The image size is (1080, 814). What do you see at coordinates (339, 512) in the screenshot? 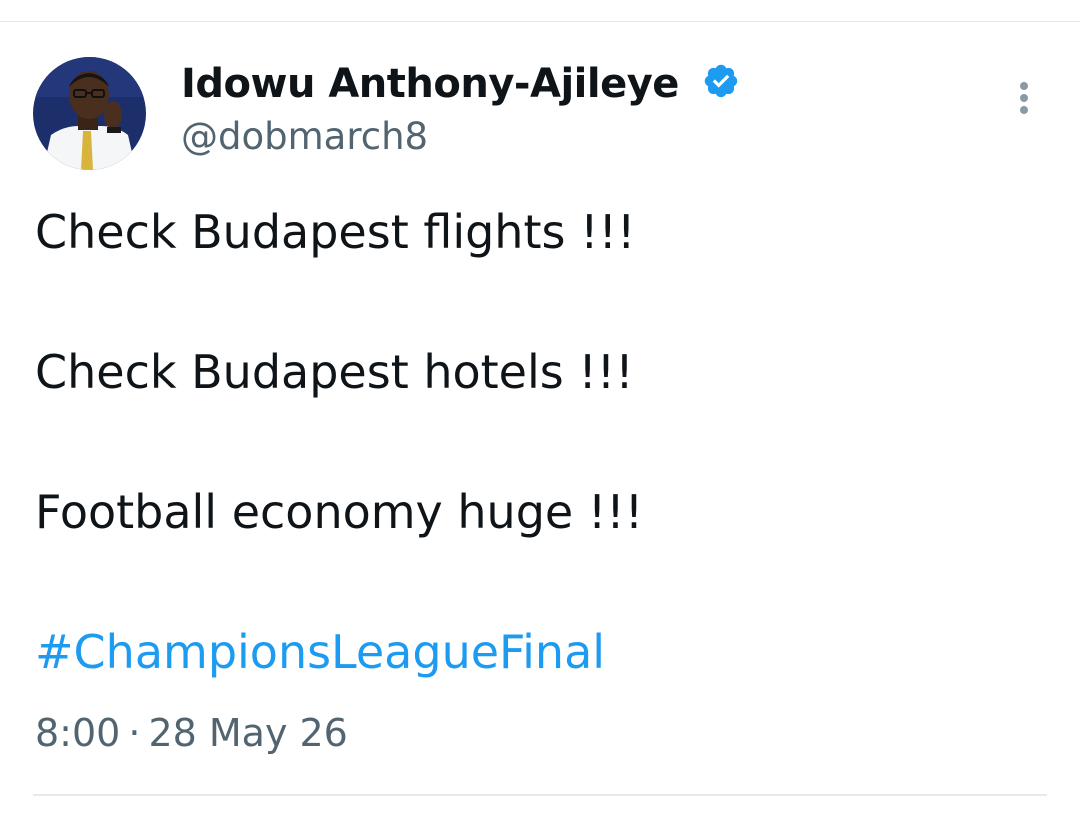
I see `tweet-text-line: Football economy huge !!!` at bounding box center [339, 512].